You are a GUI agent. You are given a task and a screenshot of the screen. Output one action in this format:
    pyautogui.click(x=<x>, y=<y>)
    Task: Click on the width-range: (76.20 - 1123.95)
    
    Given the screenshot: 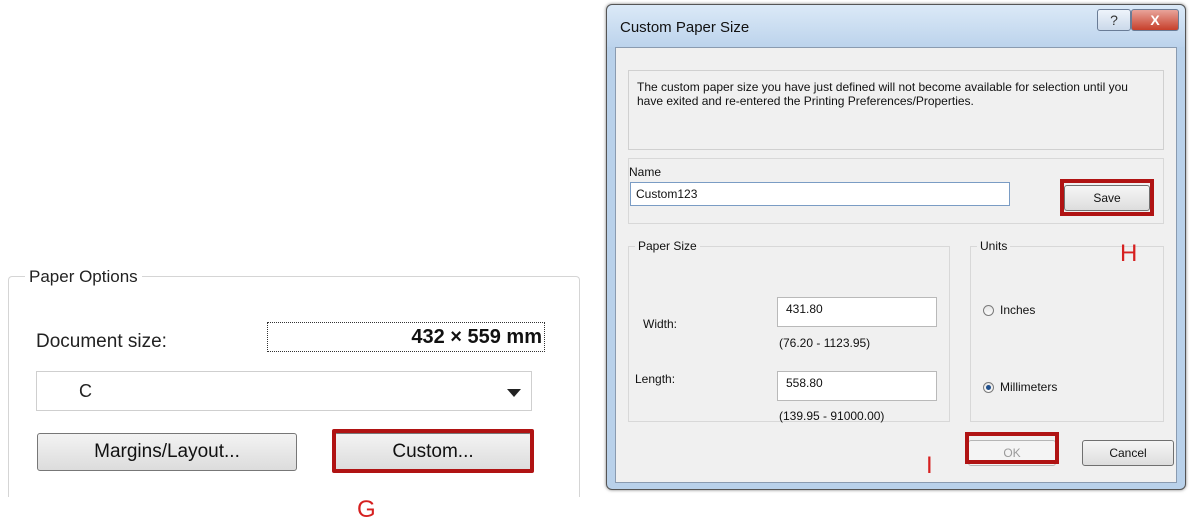 What is the action you would take?
    pyautogui.click(x=825, y=343)
    